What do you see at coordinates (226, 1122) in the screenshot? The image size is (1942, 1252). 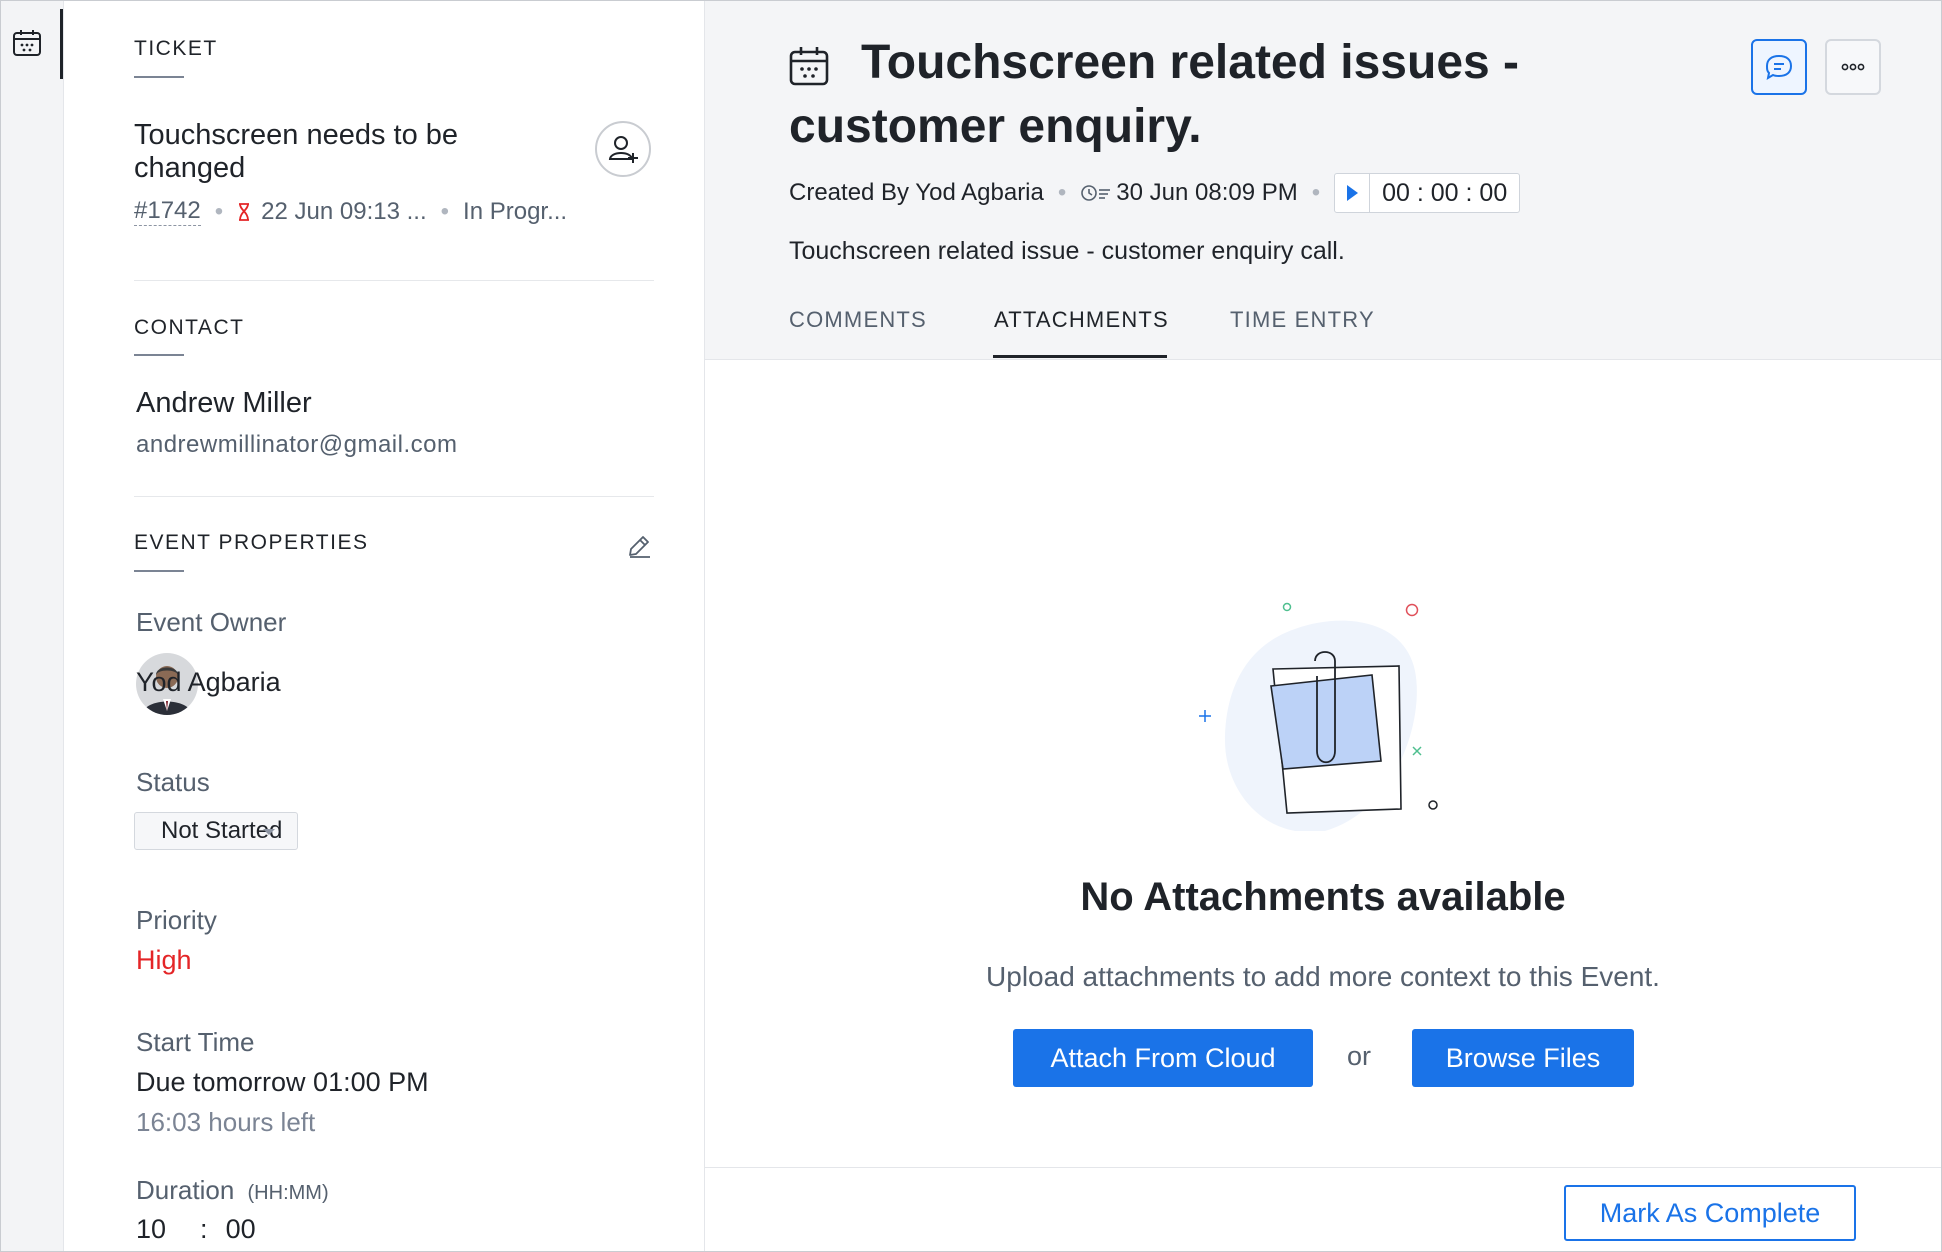 I see `time-left: 16:03 hours left` at bounding box center [226, 1122].